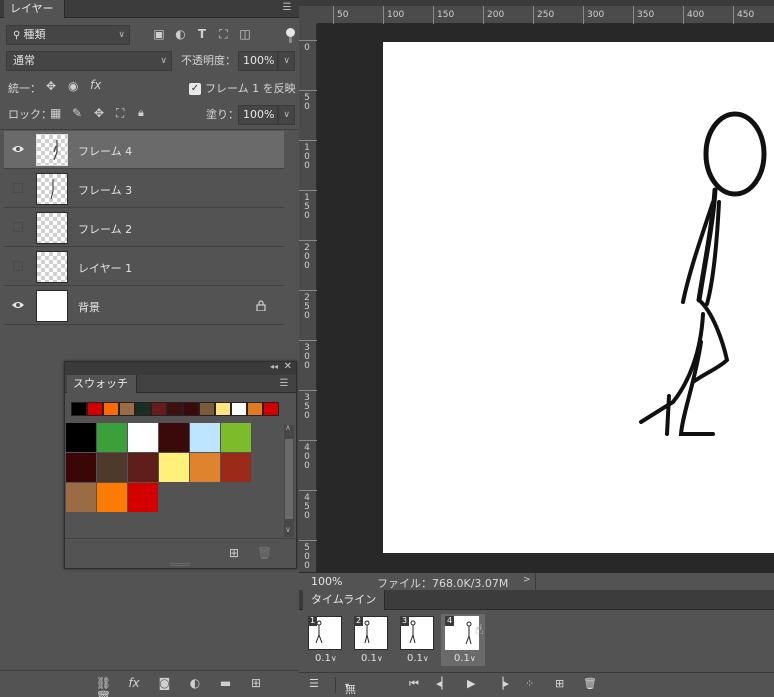  I want to click on layer-row-frame-3: フレーム 3, so click(144, 189).